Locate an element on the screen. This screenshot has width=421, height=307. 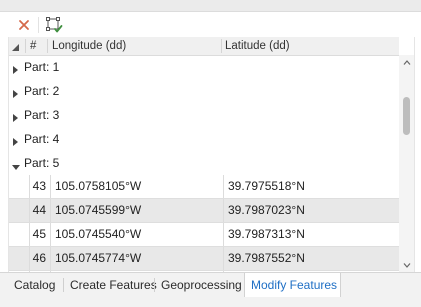
scroll-up-button is located at coordinates (406, 62).